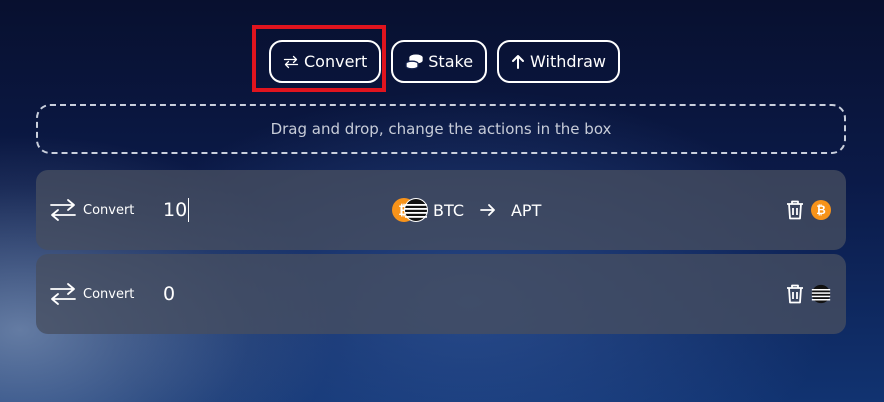  I want to click on text-caret, so click(189, 210).